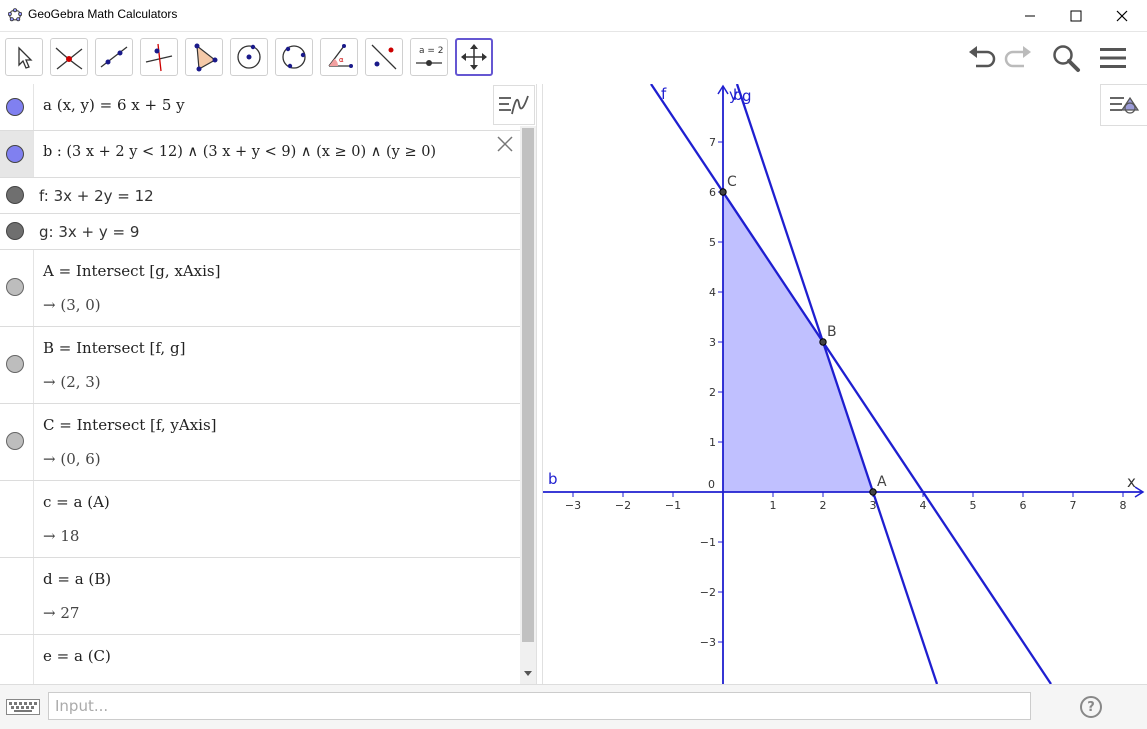 The width and height of the screenshot is (1147, 729). Describe the element at coordinates (708, 592) in the screenshot. I see `y-tick-label: −2` at that location.